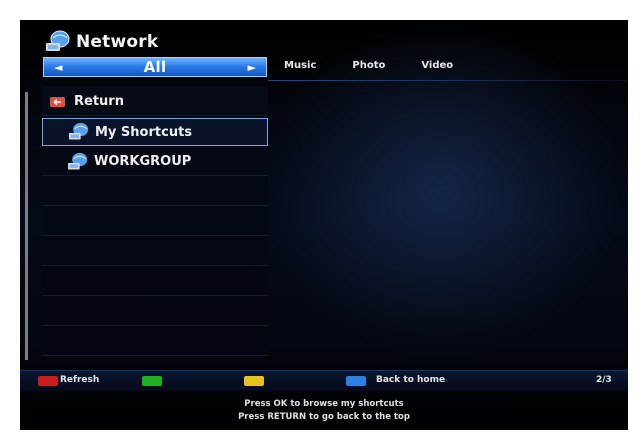  I want to click on category-value: All, so click(155, 67).